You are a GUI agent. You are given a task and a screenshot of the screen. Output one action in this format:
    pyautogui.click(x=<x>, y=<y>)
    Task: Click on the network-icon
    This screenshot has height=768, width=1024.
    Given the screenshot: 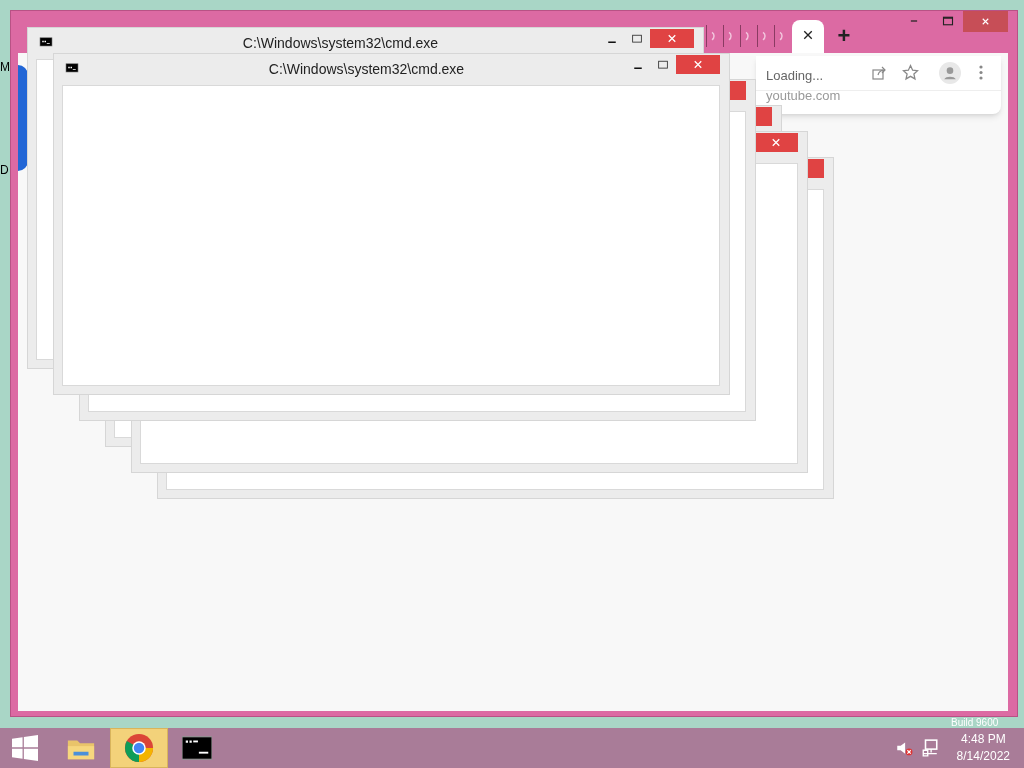 What is the action you would take?
    pyautogui.click(x=929, y=748)
    